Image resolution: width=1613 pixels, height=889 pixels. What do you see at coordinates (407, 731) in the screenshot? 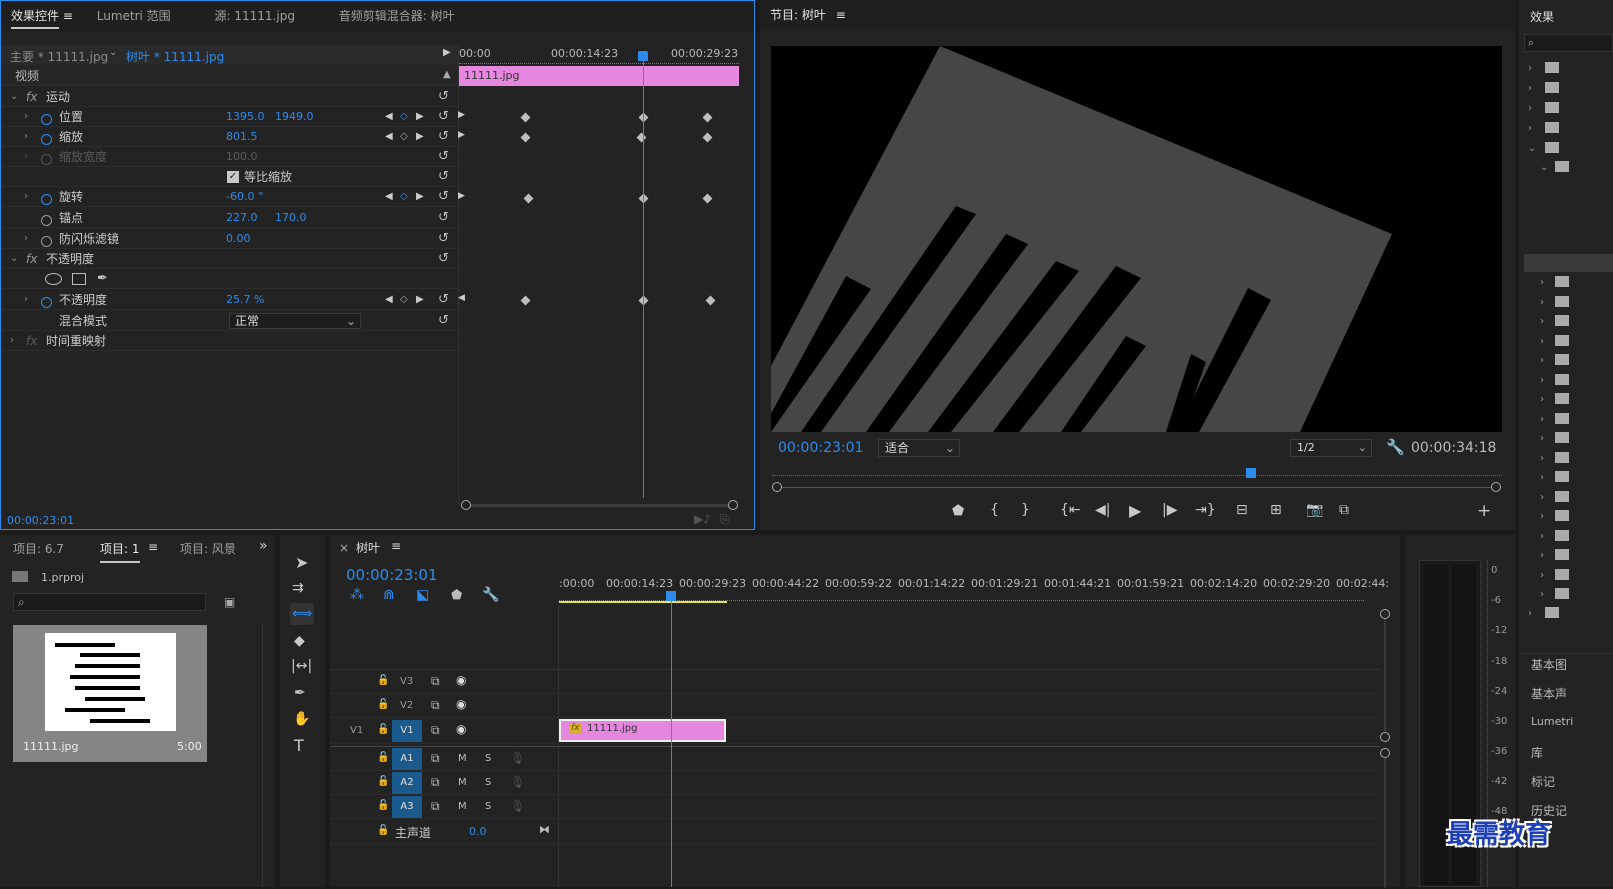
I see `track-target-v1: V1` at bounding box center [407, 731].